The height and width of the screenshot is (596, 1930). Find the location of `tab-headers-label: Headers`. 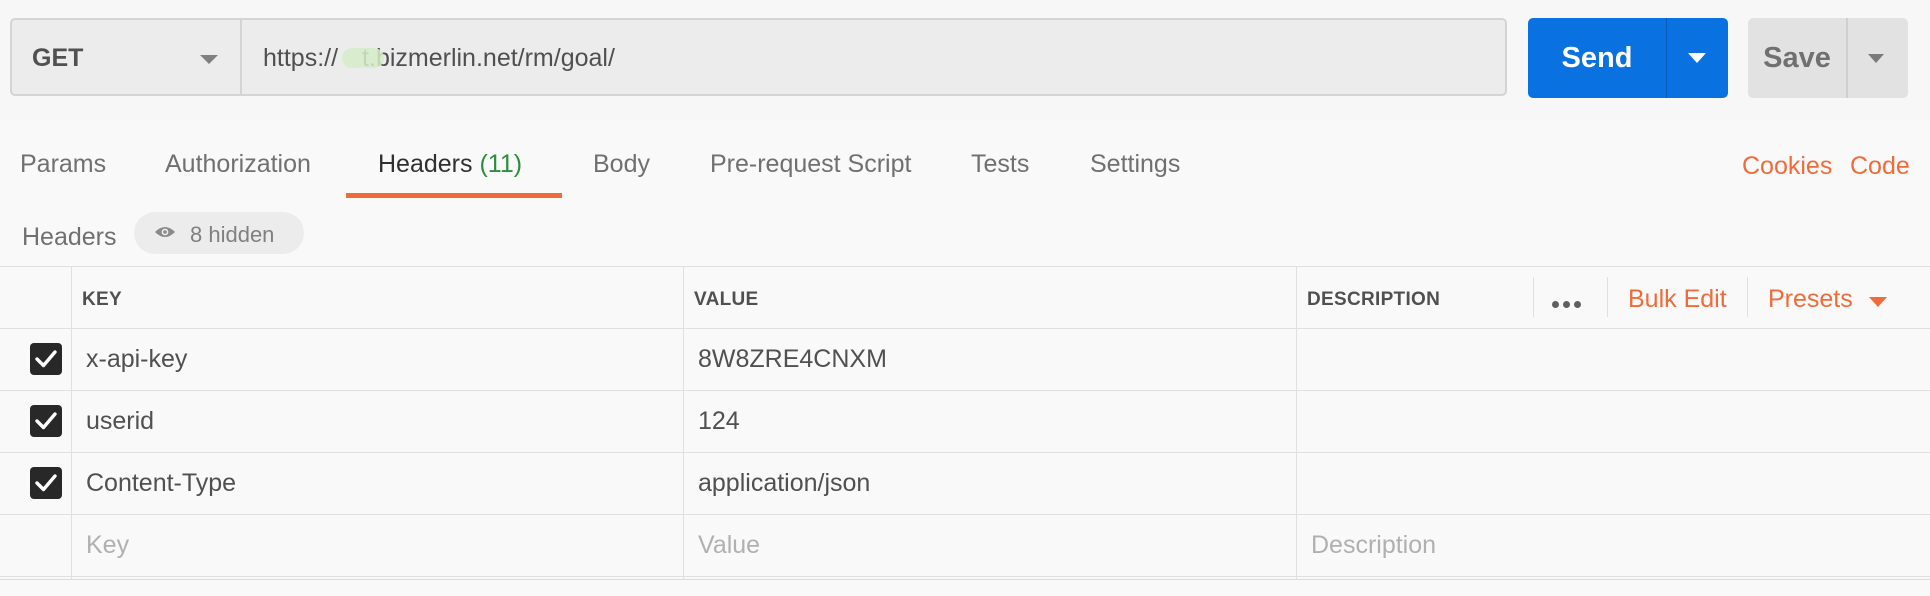

tab-headers-label: Headers is located at coordinates (425, 164).